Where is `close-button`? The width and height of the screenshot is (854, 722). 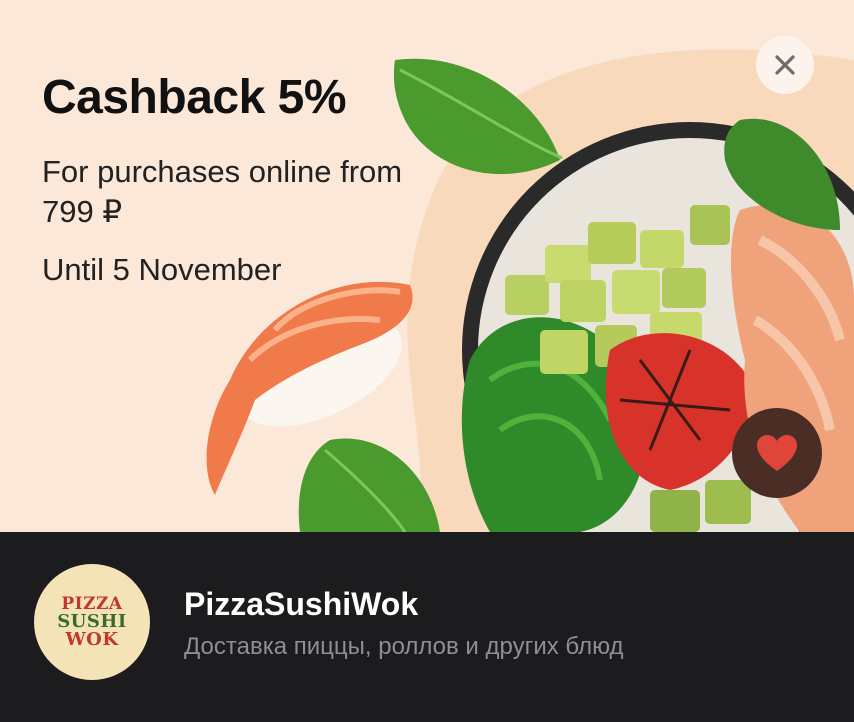 close-button is located at coordinates (785, 65).